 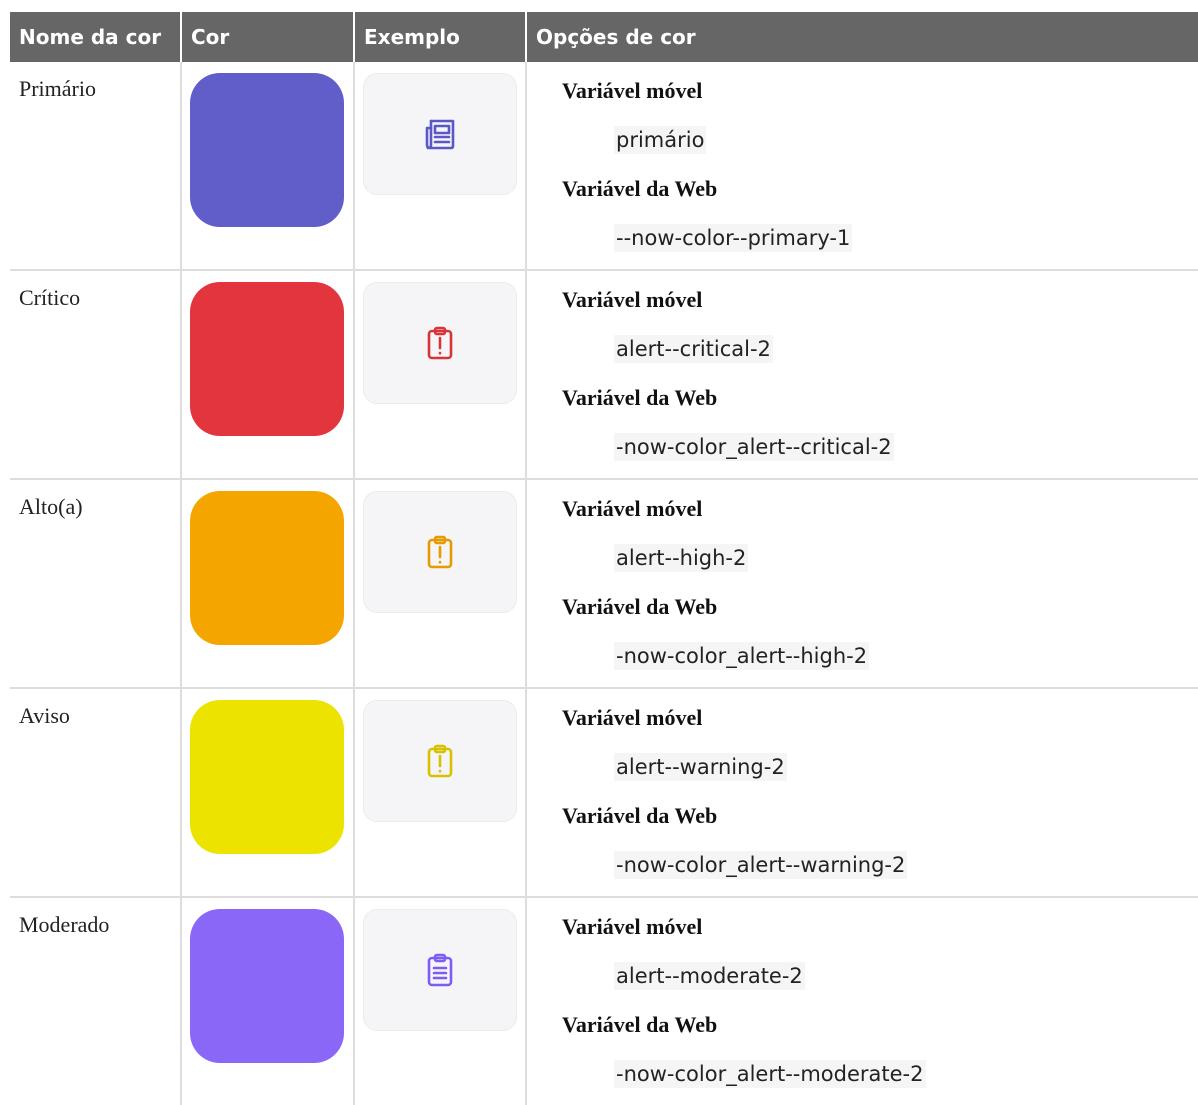 What do you see at coordinates (267, 37) in the screenshot?
I see `header-color: Cor` at bounding box center [267, 37].